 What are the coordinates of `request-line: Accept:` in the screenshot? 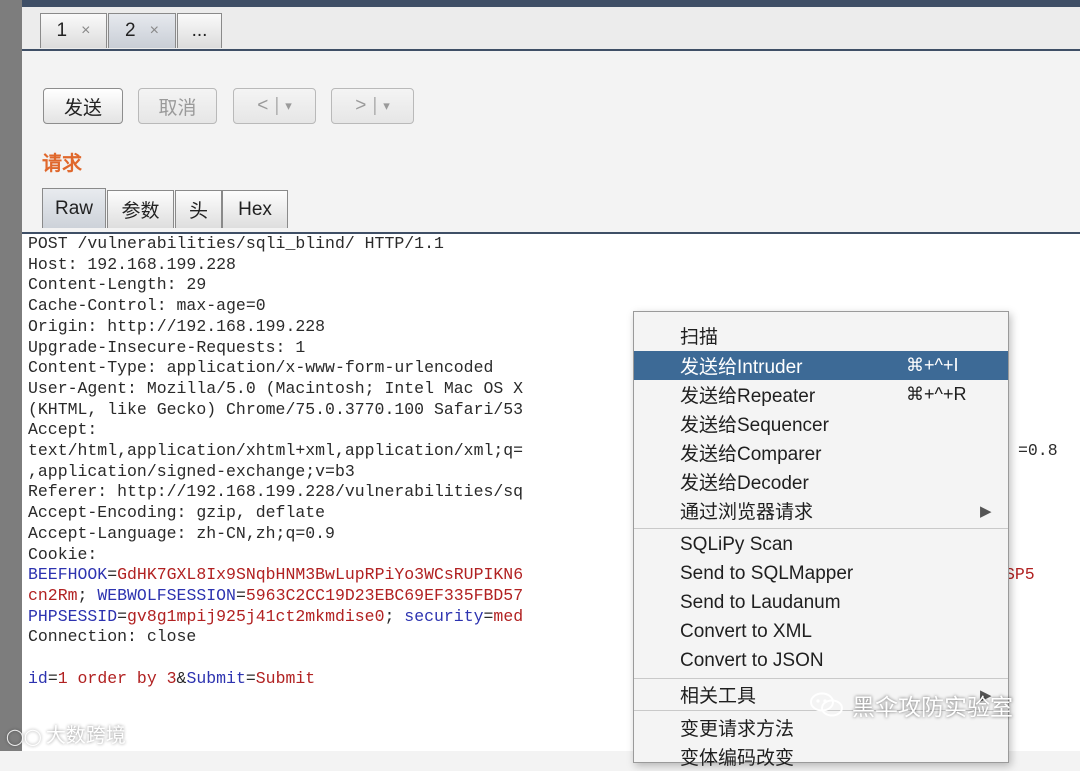 It's located at (63, 430).